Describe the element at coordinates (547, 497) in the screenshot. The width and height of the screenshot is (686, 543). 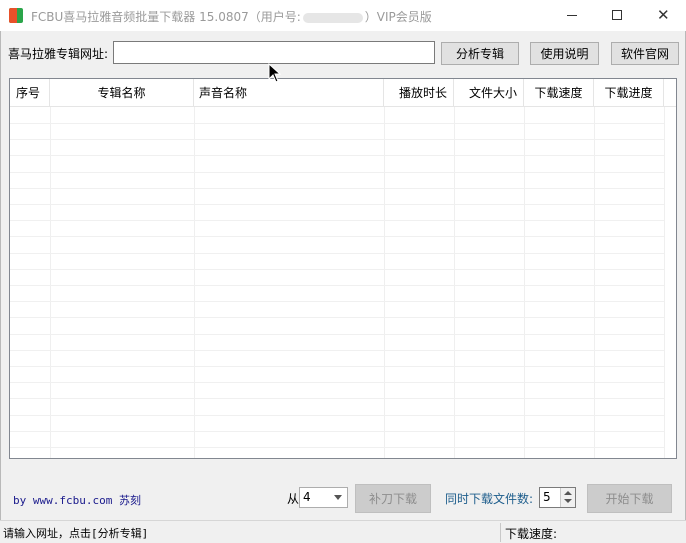
I see `concurrent-downloads-value: 5` at that location.